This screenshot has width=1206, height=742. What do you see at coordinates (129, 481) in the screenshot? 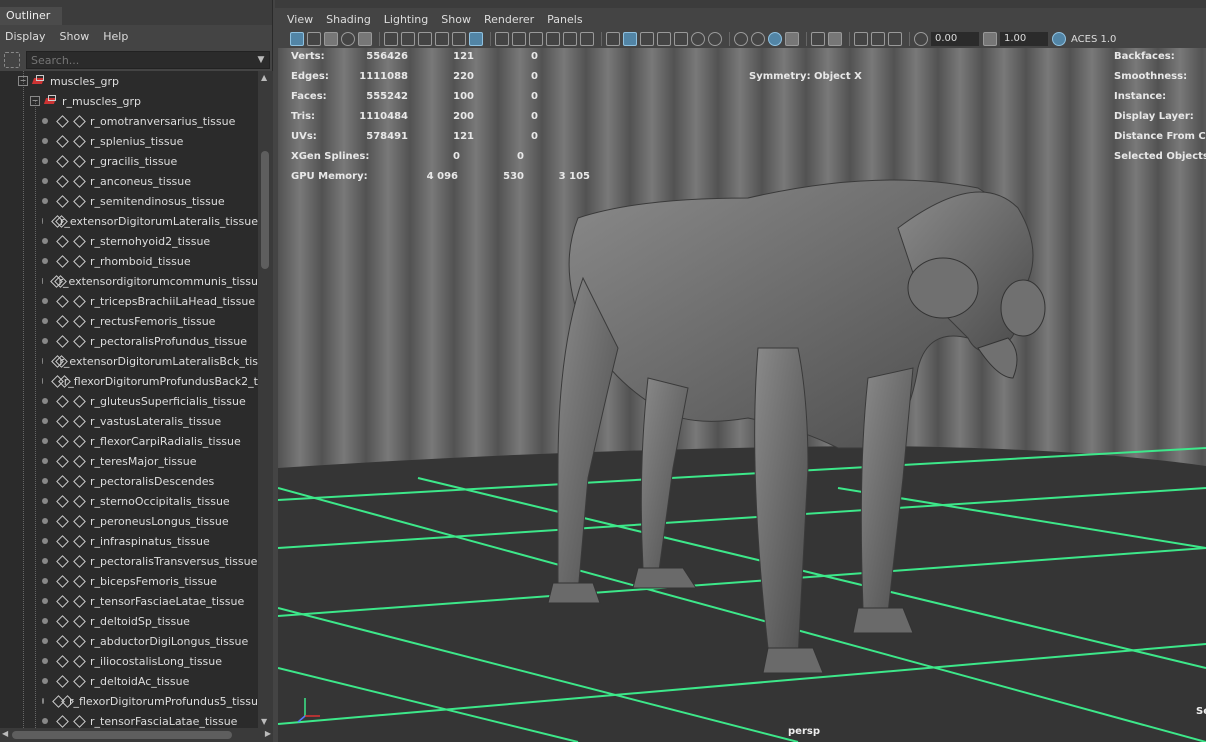
I see `tree-item: r_pectoralisDescendes` at bounding box center [129, 481].